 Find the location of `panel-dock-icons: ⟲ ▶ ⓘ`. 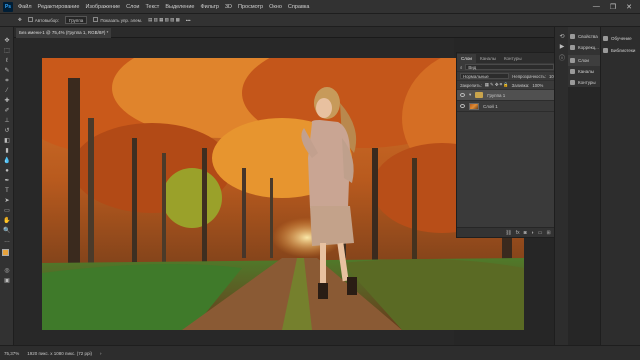

panel-dock-icons: ⟲ ▶ ⓘ is located at coordinates (561, 186).